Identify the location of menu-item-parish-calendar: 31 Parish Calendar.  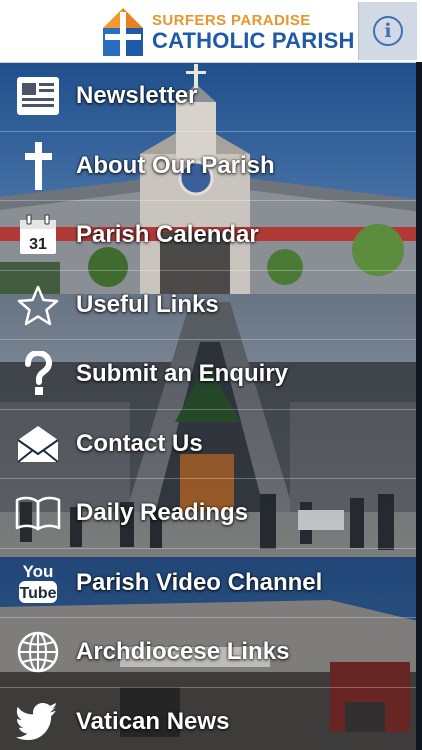
(208, 236).